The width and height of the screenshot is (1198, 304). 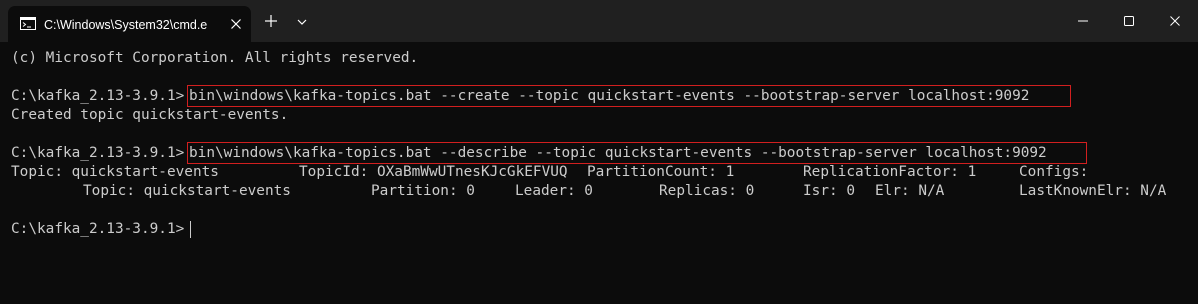 What do you see at coordinates (271, 21) in the screenshot?
I see `plus-icon` at bounding box center [271, 21].